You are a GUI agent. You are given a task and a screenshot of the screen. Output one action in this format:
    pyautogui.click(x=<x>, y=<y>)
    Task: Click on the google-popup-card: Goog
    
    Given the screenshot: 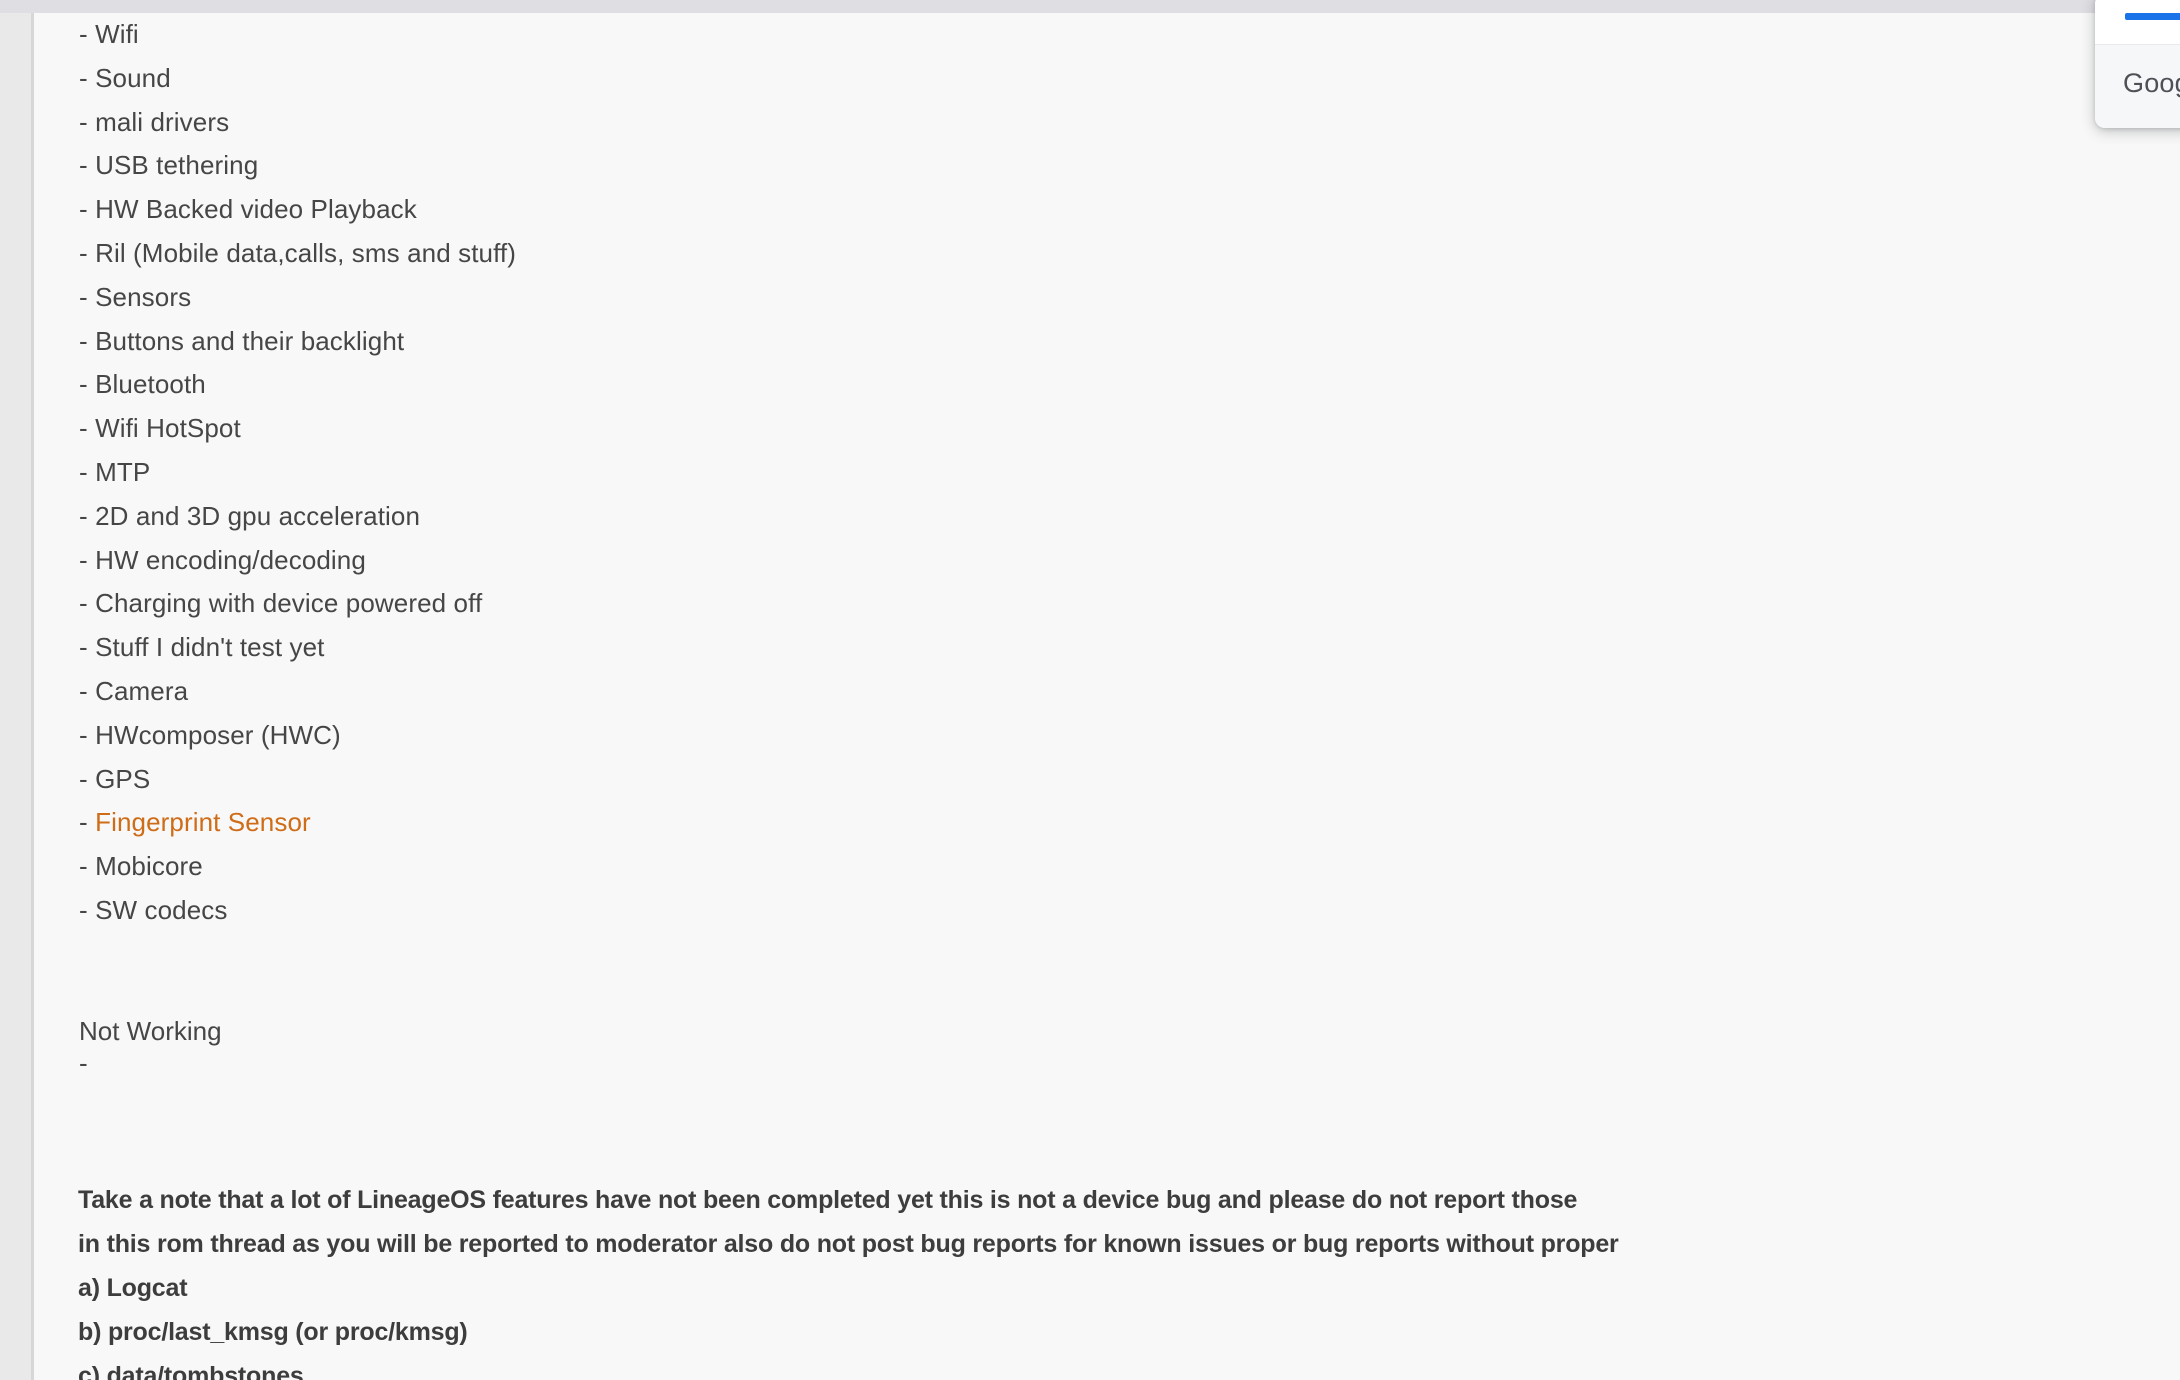 What is the action you would take?
    pyautogui.click(x=2137, y=64)
    